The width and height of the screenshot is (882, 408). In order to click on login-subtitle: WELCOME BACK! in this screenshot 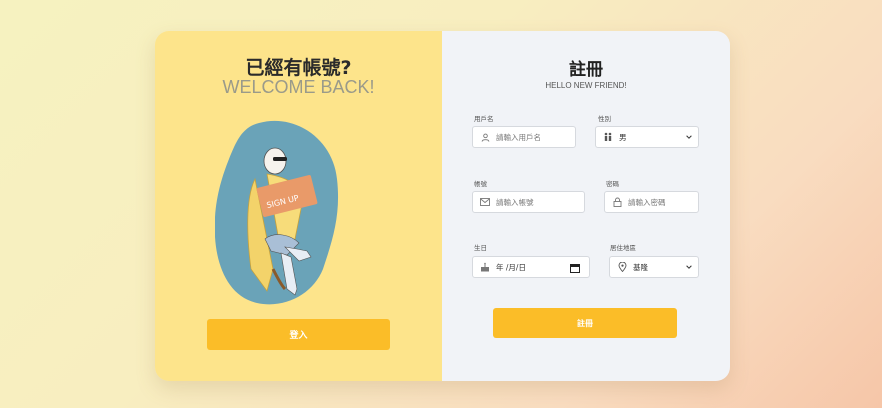, I will do `click(298, 87)`.